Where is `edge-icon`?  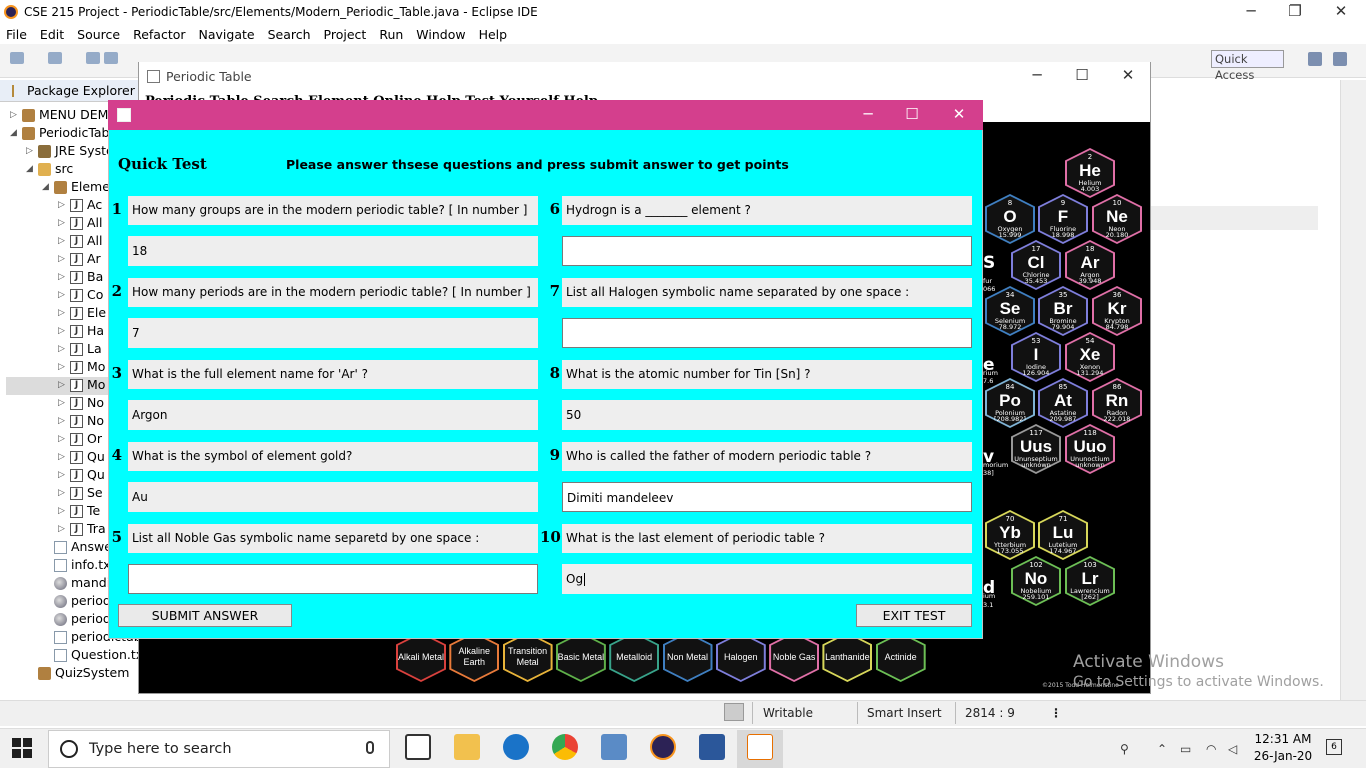 edge-icon is located at coordinates (516, 747).